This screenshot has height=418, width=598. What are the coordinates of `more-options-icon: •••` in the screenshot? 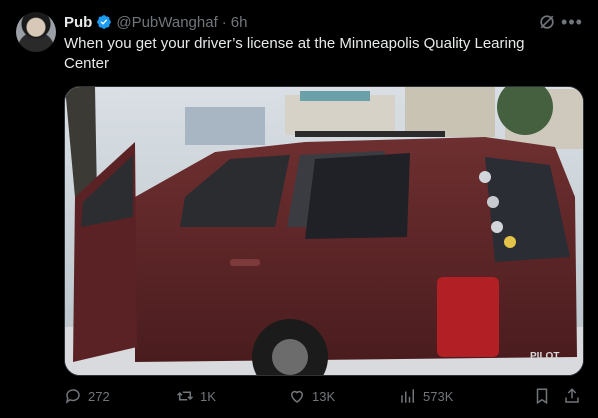 It's located at (572, 22).